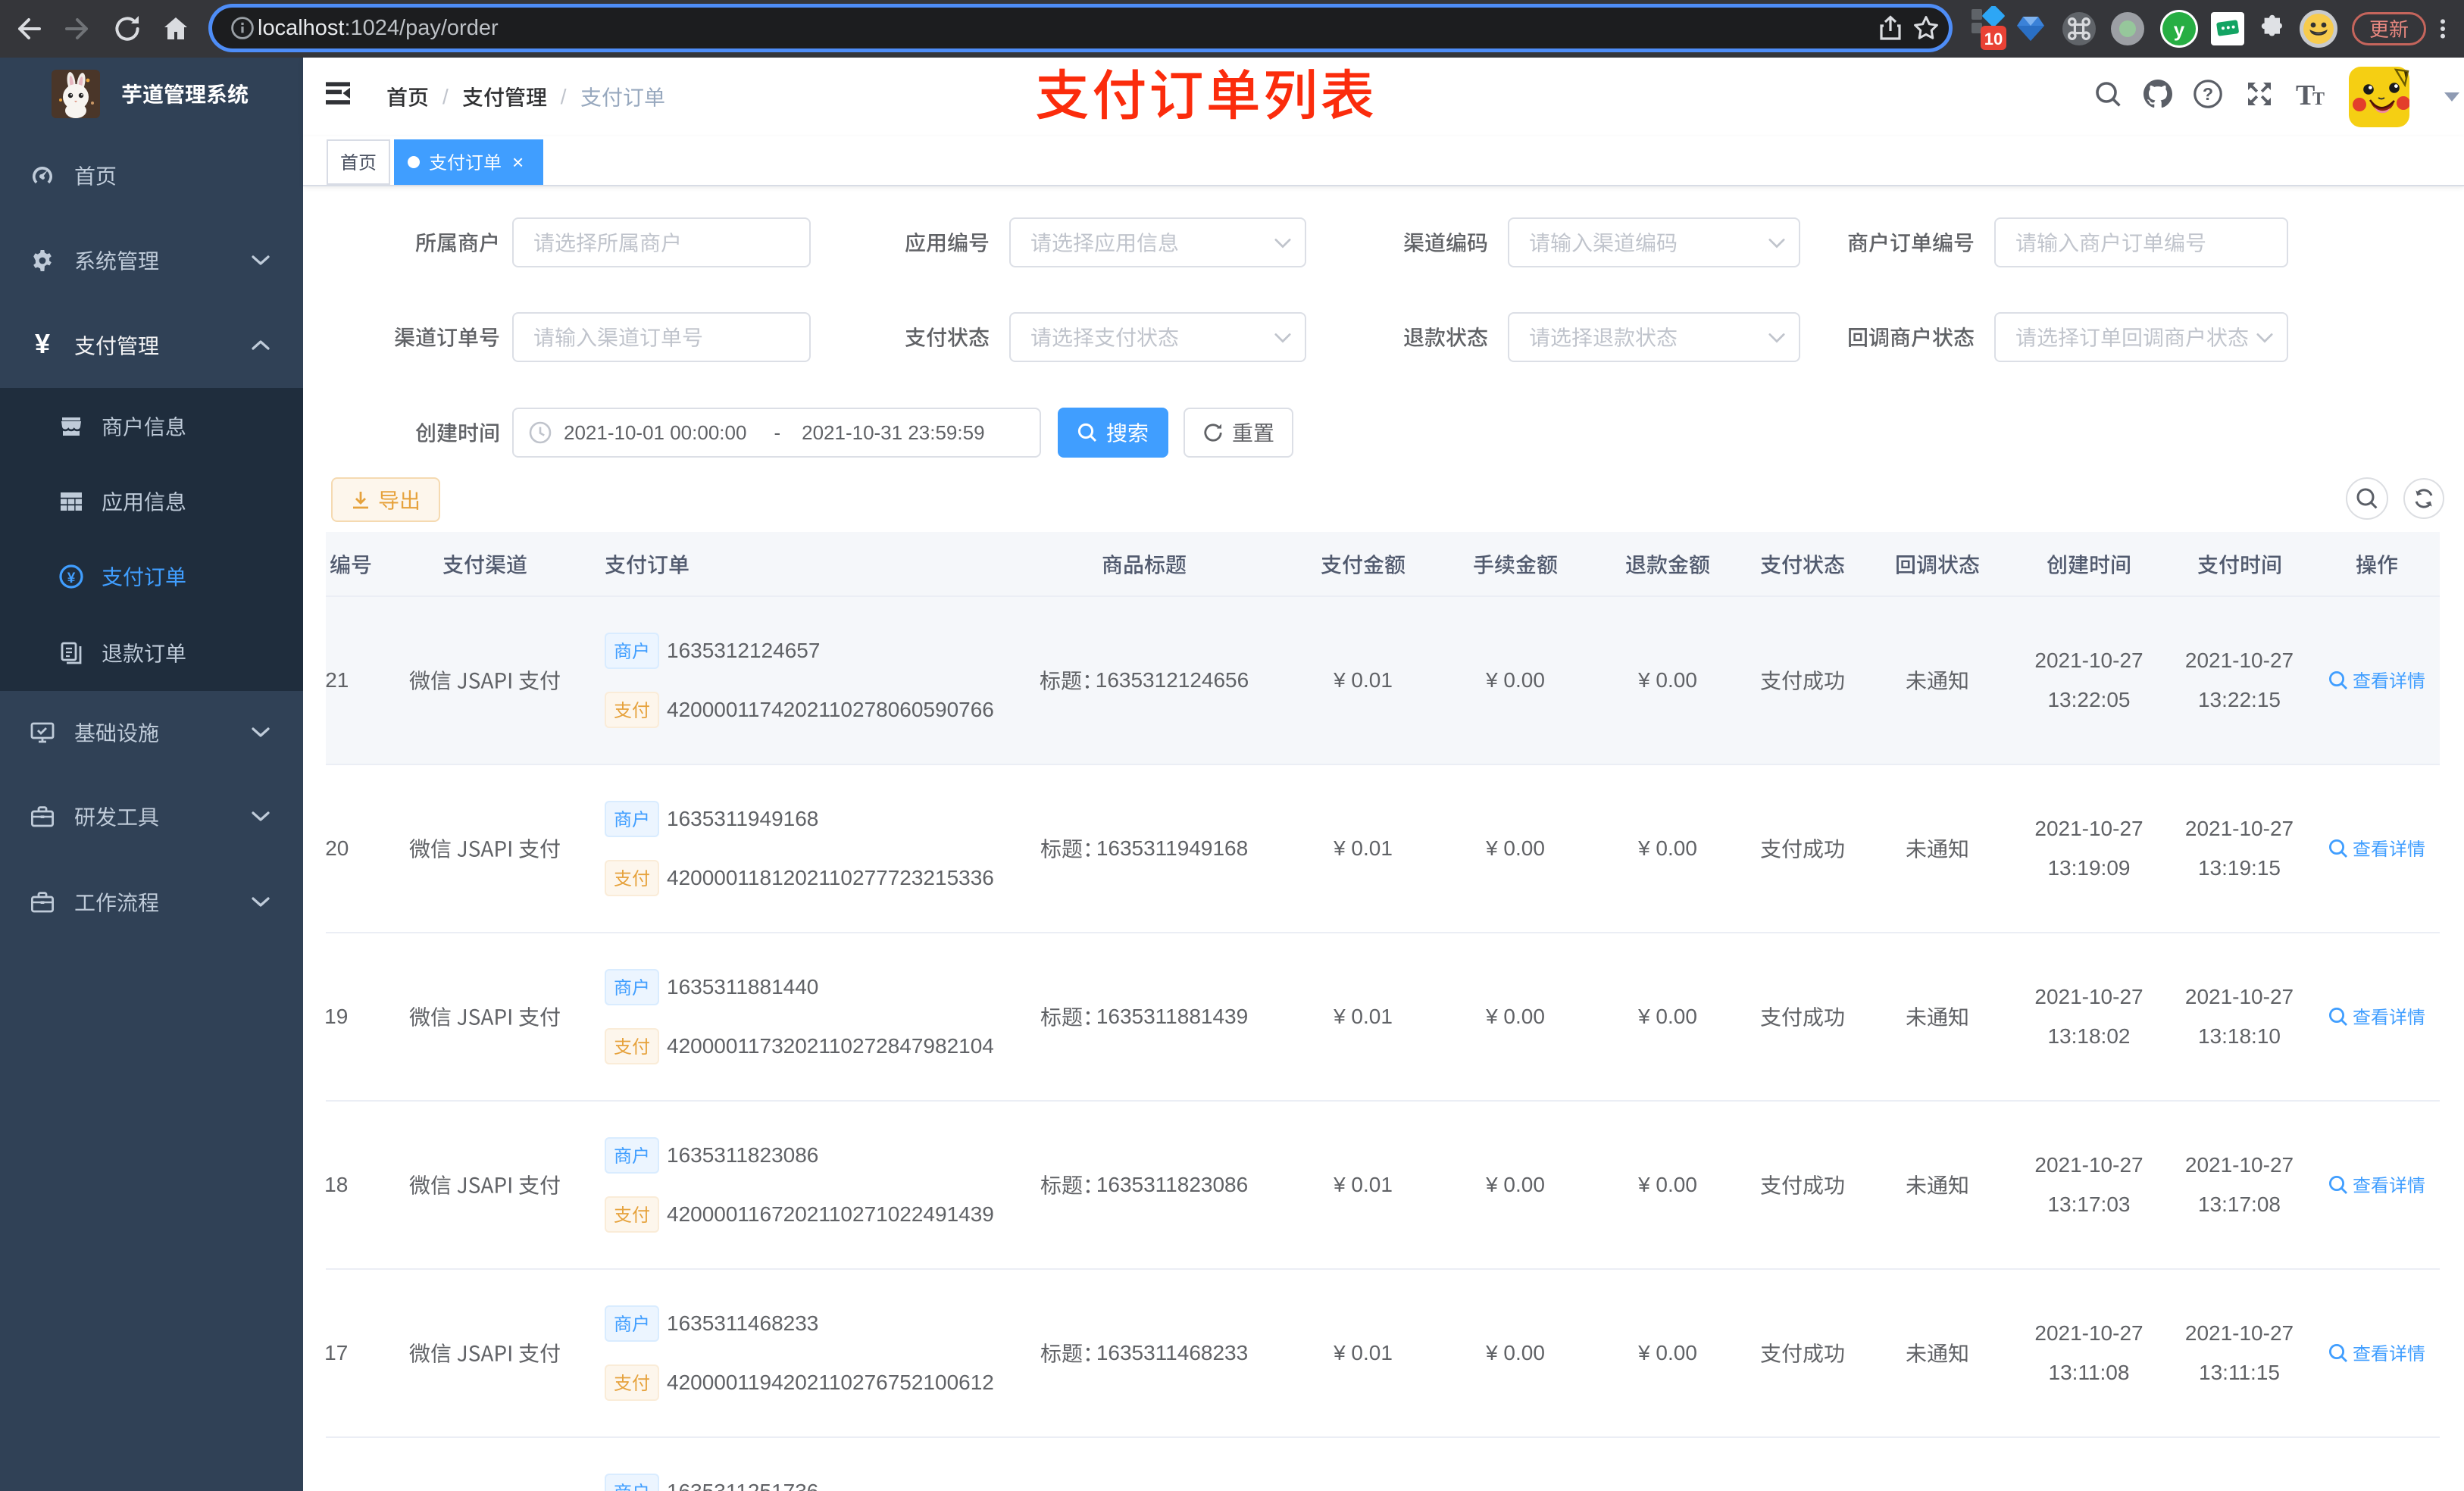 The height and width of the screenshot is (1491, 2464). What do you see at coordinates (2318, 98) in the screenshot?
I see `svg-text: T` at bounding box center [2318, 98].